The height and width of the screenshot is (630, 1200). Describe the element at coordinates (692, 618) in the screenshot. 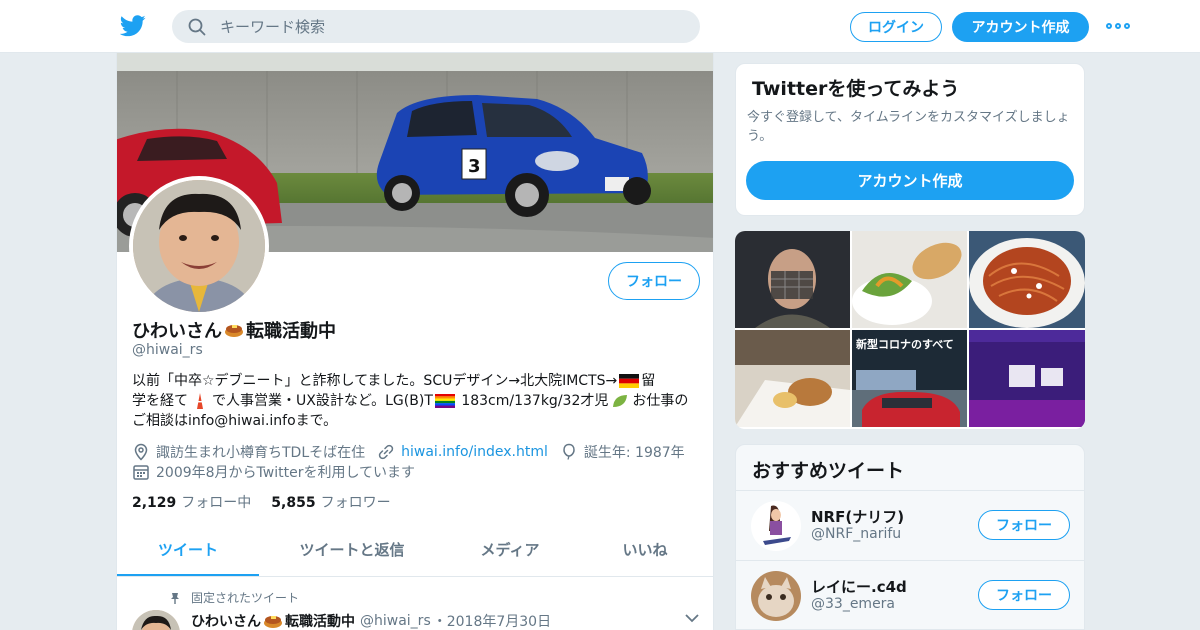

I see `chevron-down-icon` at that location.